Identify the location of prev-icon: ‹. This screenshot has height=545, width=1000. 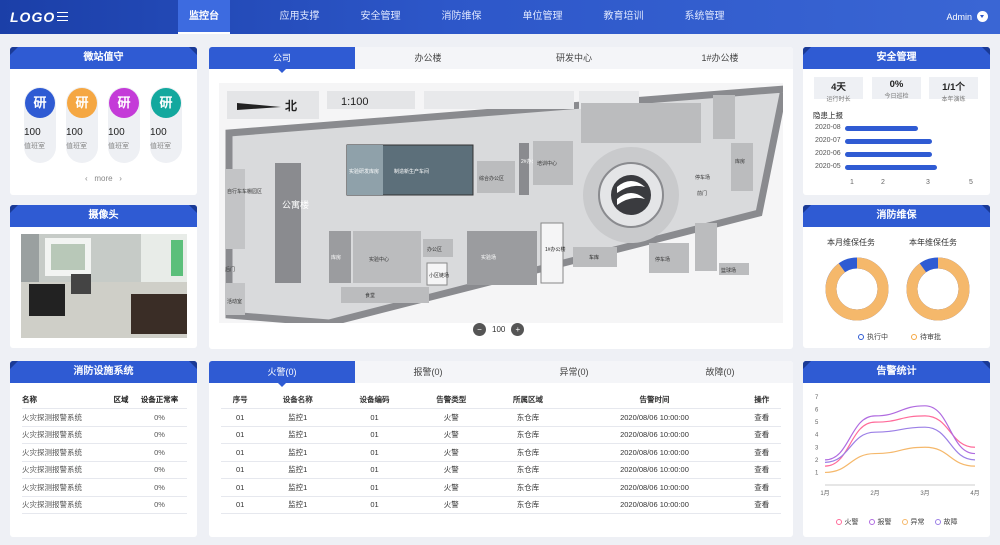
(86, 178).